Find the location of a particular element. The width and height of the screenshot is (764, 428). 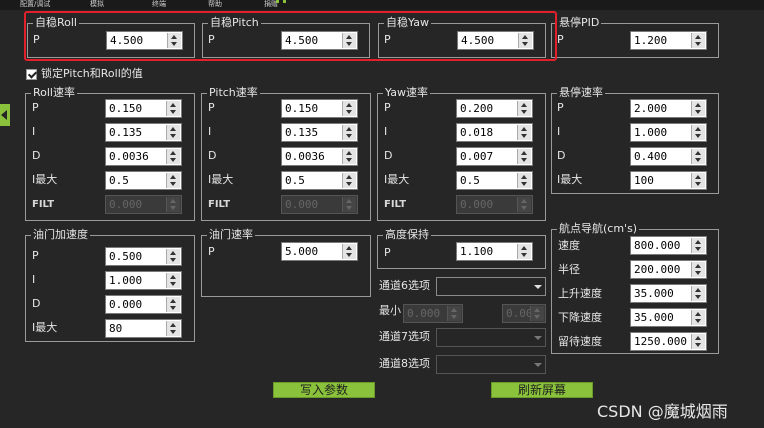

pitch-rate-p-input: 0.150 is located at coordinates (319, 108).